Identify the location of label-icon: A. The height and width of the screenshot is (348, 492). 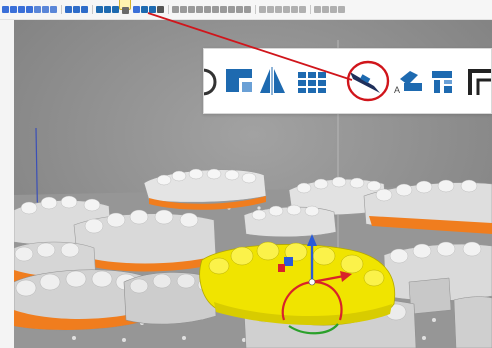
(408, 83).